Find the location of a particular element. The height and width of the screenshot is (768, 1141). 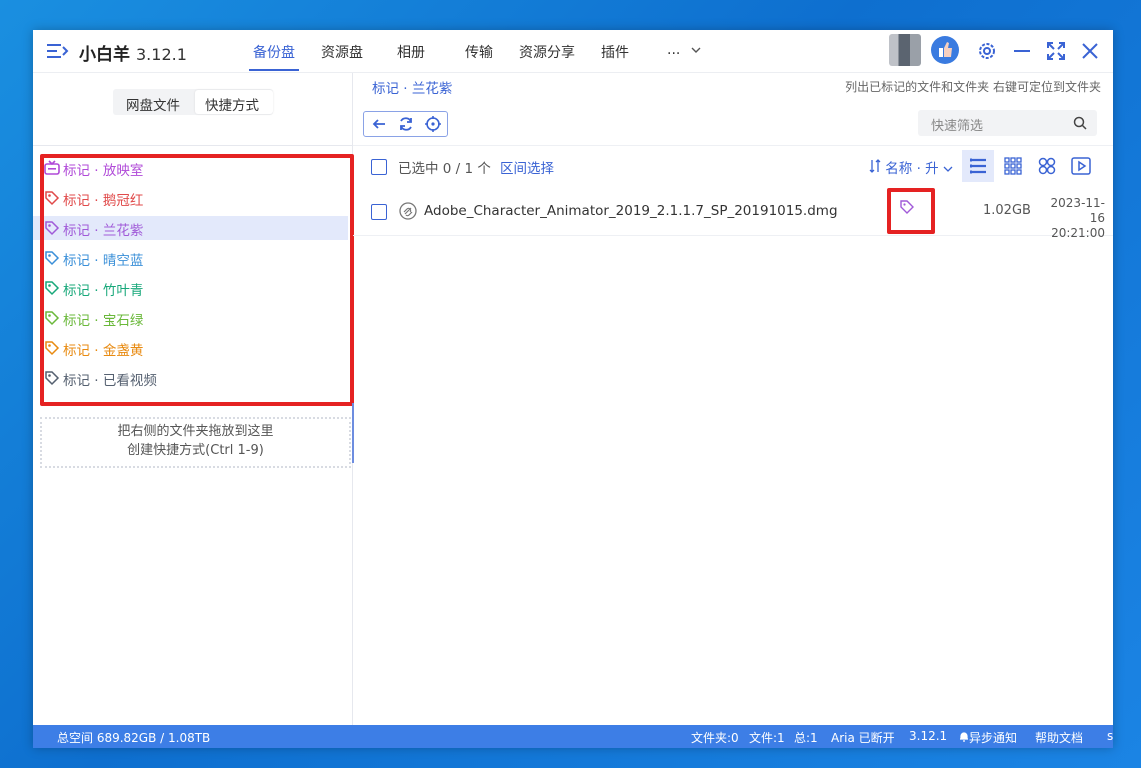

quick-filter-input: 快速筛选 is located at coordinates (1007, 123).